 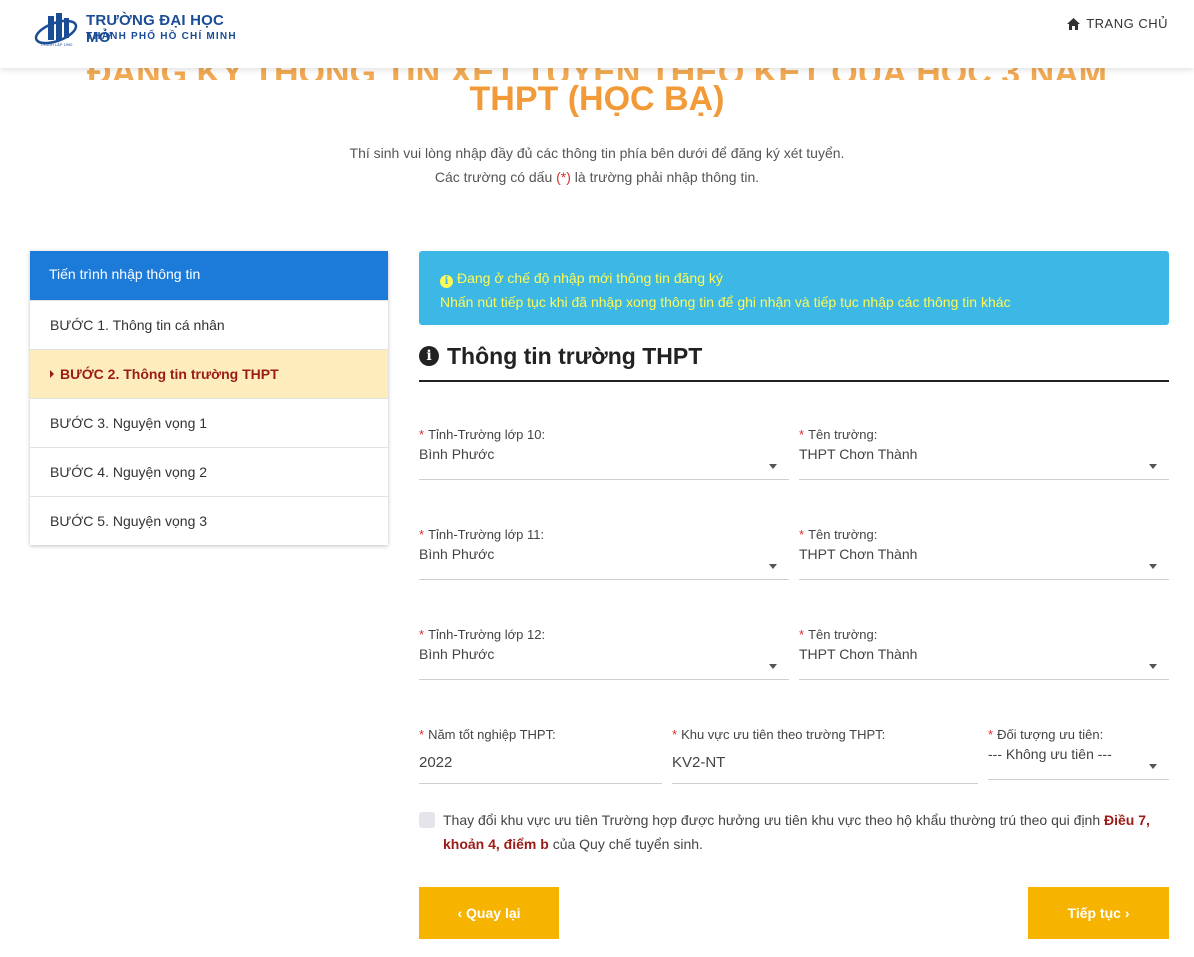 I want to click on graduation-year-field: * Năm tốt nghiệp THPT: 2022, so click(x=540, y=755).